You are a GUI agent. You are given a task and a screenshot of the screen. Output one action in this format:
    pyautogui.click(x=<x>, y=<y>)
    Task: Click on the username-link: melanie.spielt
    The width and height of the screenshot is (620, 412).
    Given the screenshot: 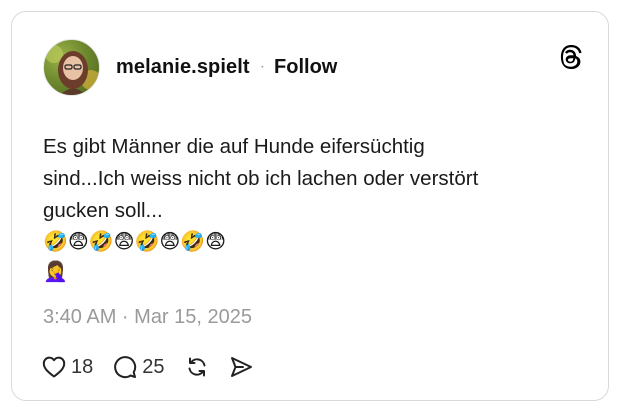 What is the action you would take?
    pyautogui.click(x=183, y=67)
    